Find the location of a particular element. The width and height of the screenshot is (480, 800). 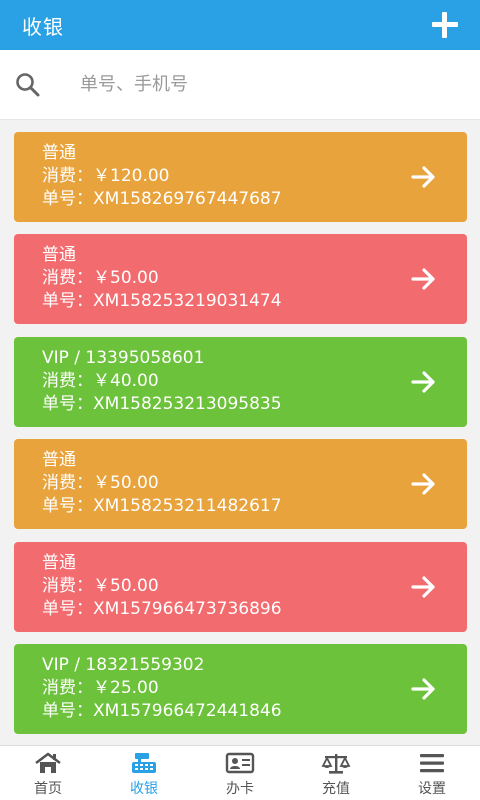

tab-home: 首页 is located at coordinates (48, 773).